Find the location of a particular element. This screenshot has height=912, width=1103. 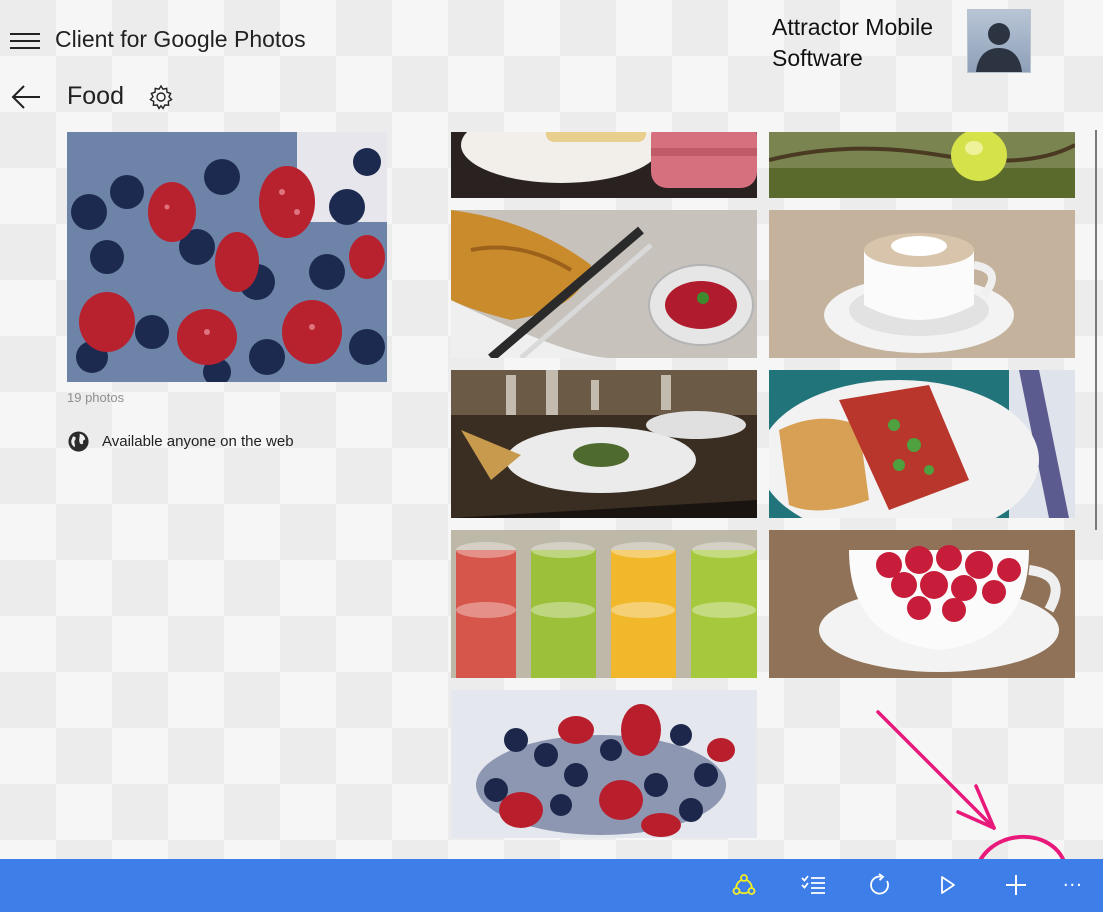

slideshow-button is located at coordinates (948, 885).